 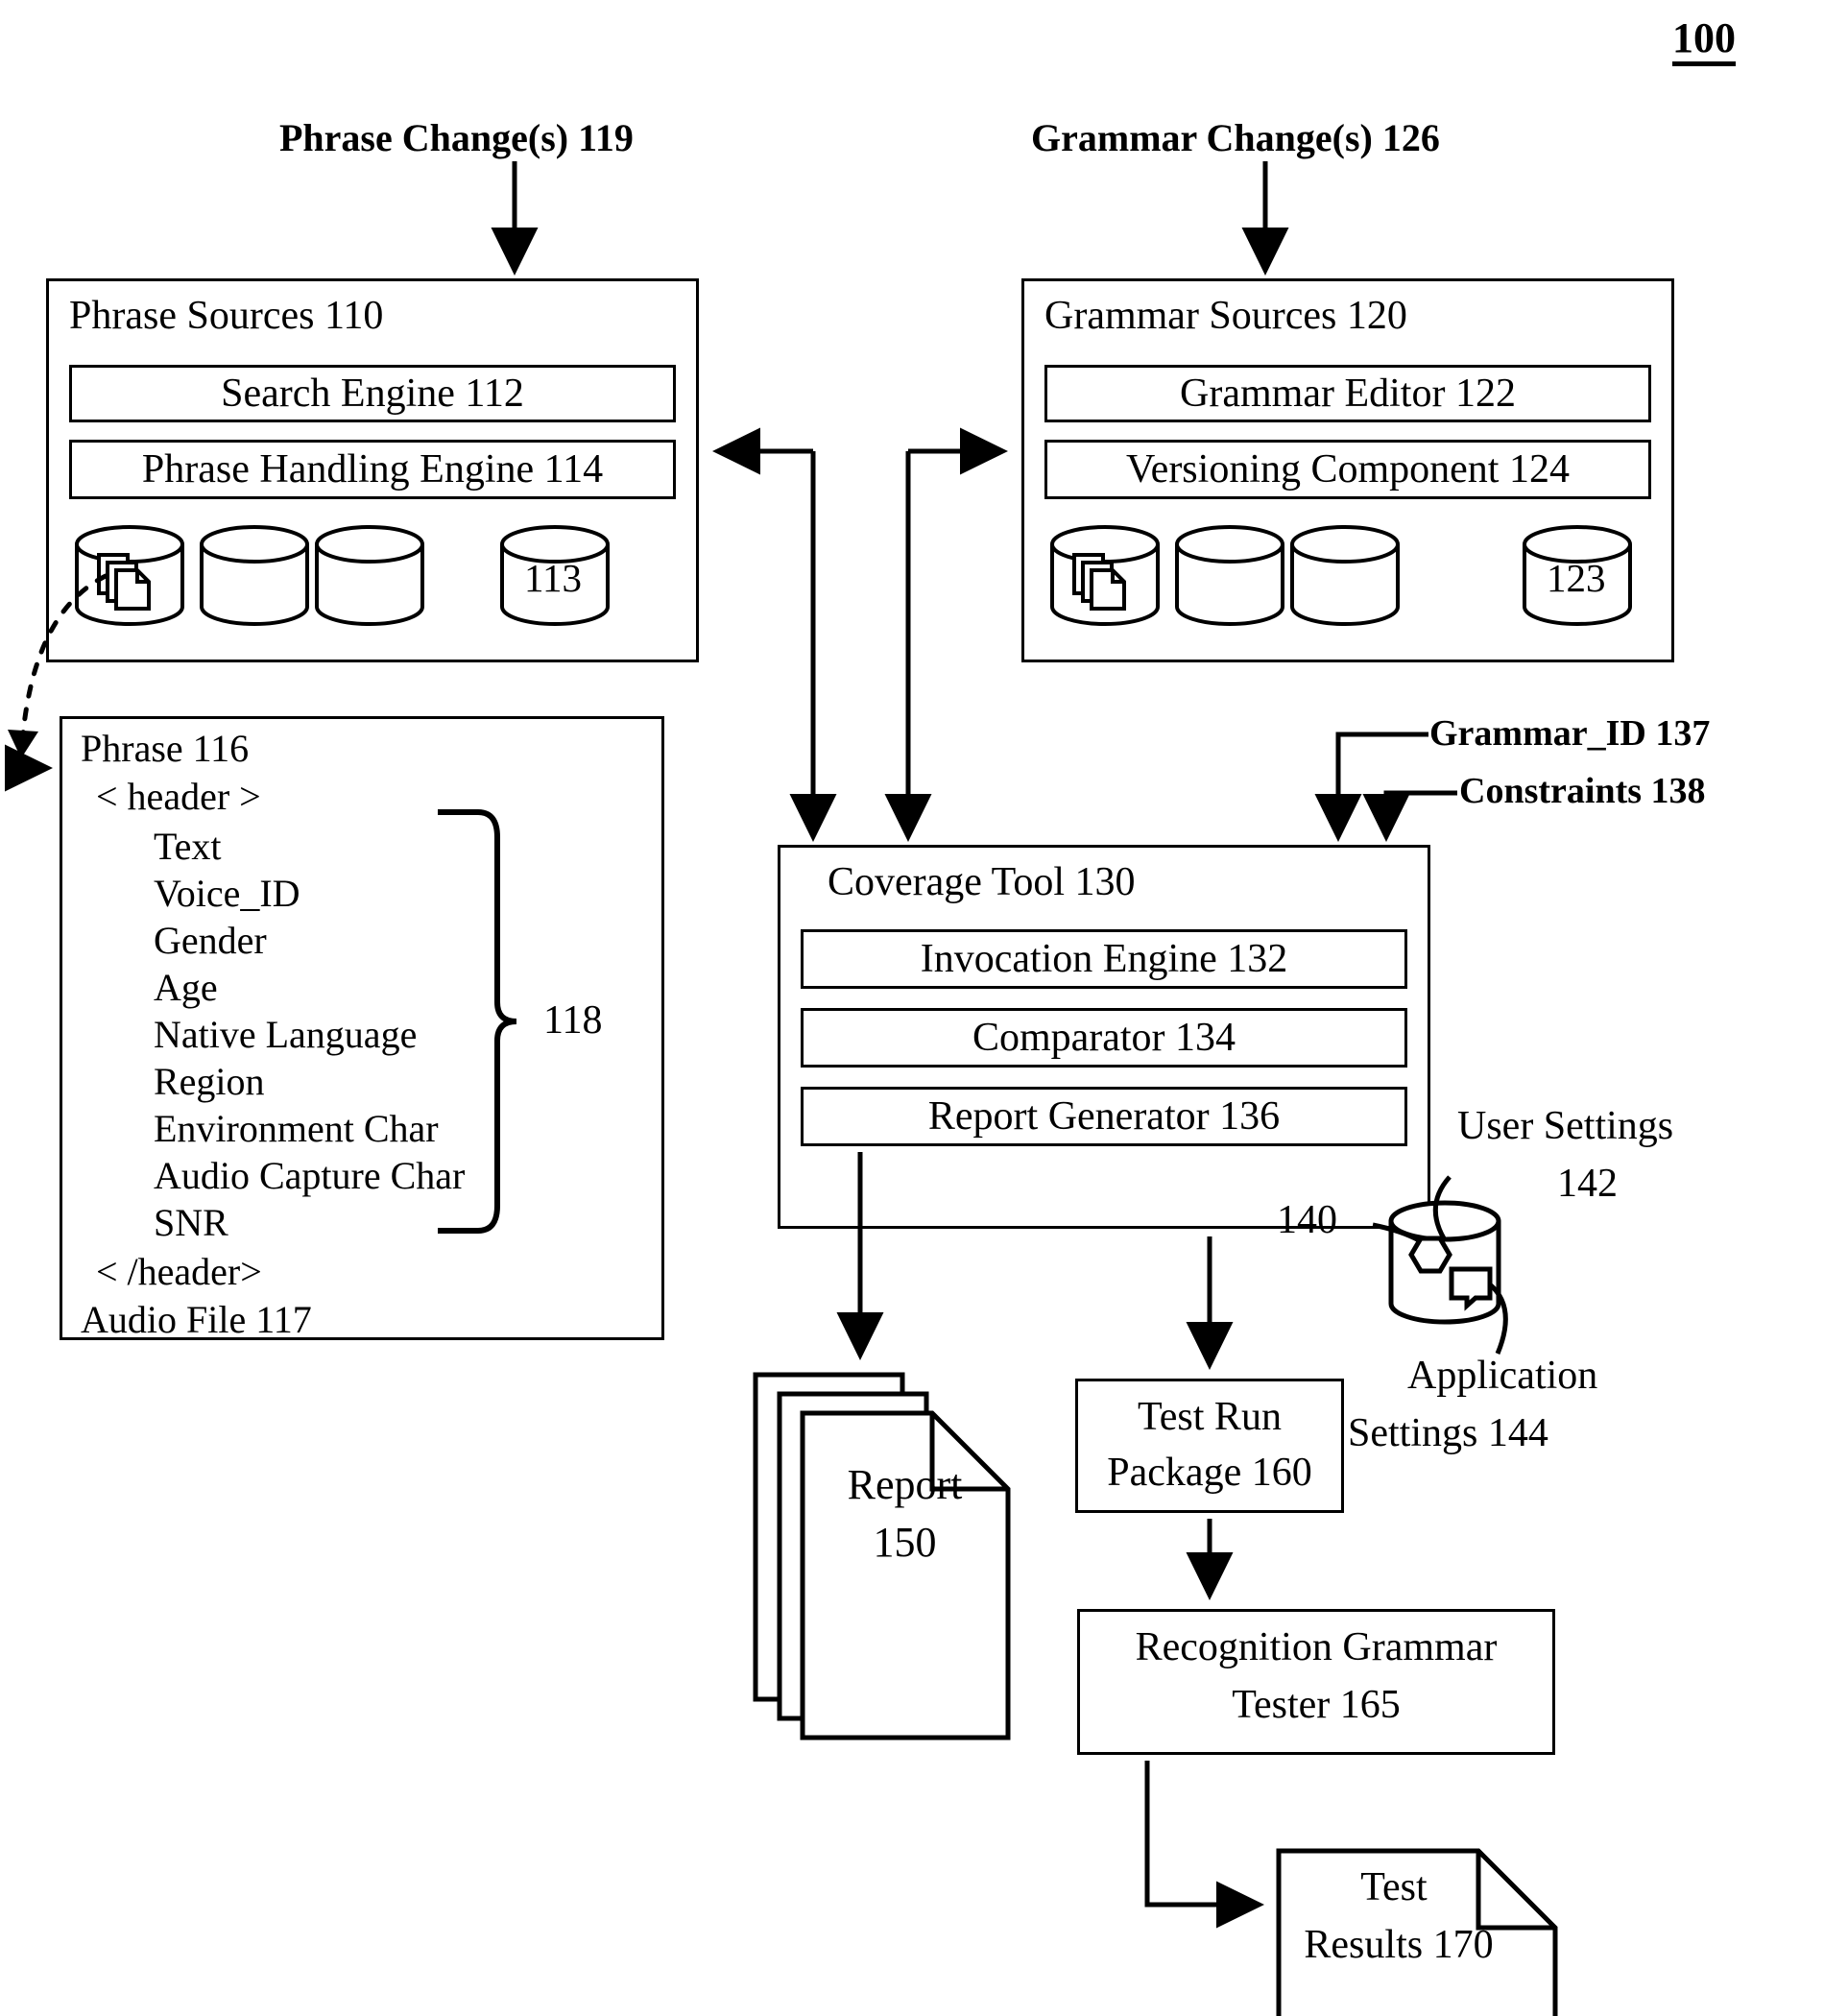 I want to click on line-constraints, so click(x=1420, y=809).